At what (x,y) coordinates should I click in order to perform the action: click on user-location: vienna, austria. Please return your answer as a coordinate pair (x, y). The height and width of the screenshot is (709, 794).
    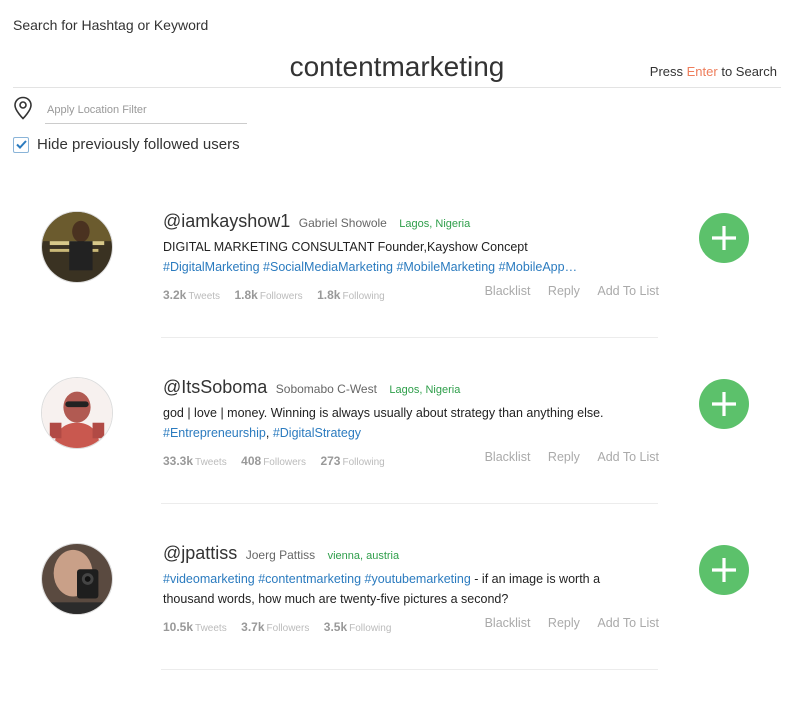
    Looking at the image, I should click on (363, 556).